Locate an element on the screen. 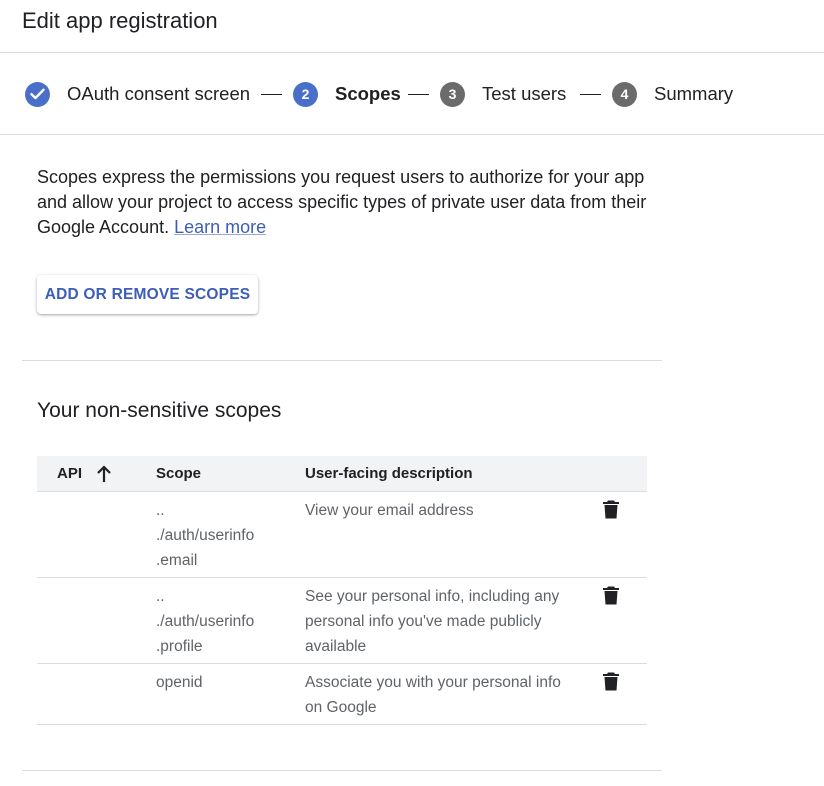 The image size is (824, 786). step-test-users: 3 Test users is located at coordinates (503, 94).